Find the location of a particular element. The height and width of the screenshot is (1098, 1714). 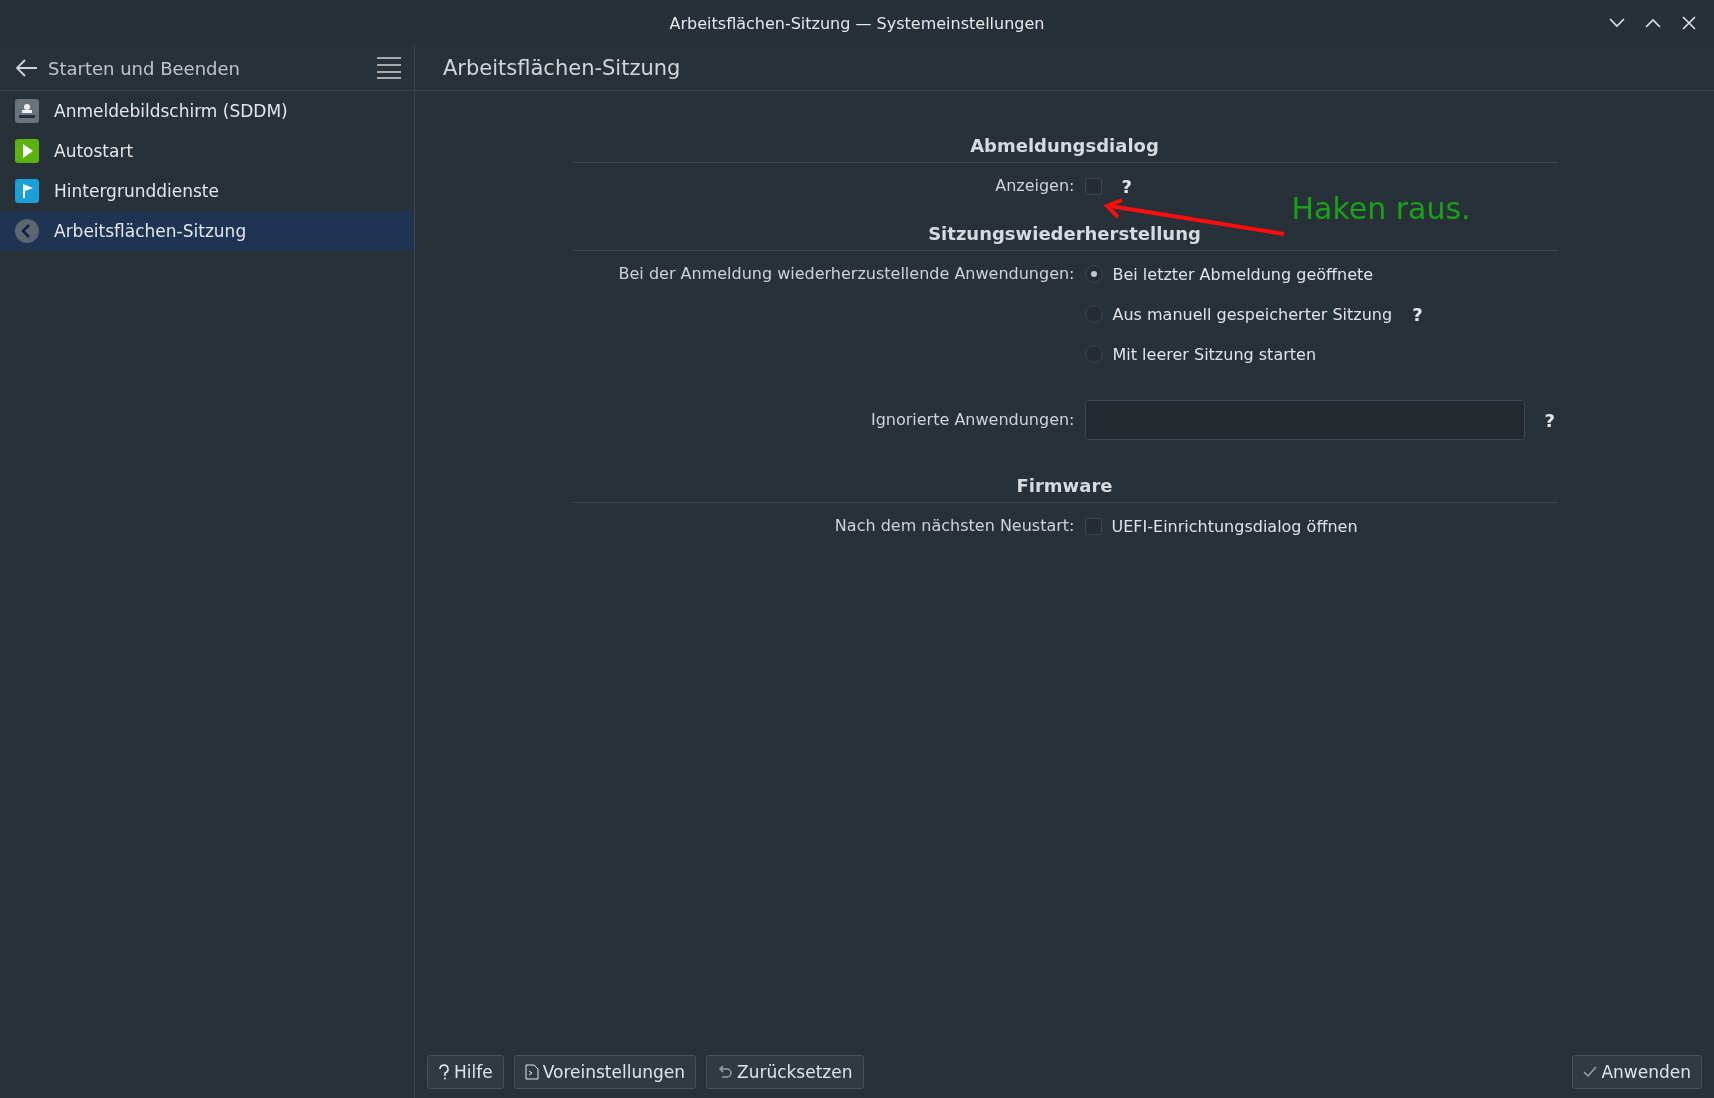

menu-button is located at coordinates (389, 68).